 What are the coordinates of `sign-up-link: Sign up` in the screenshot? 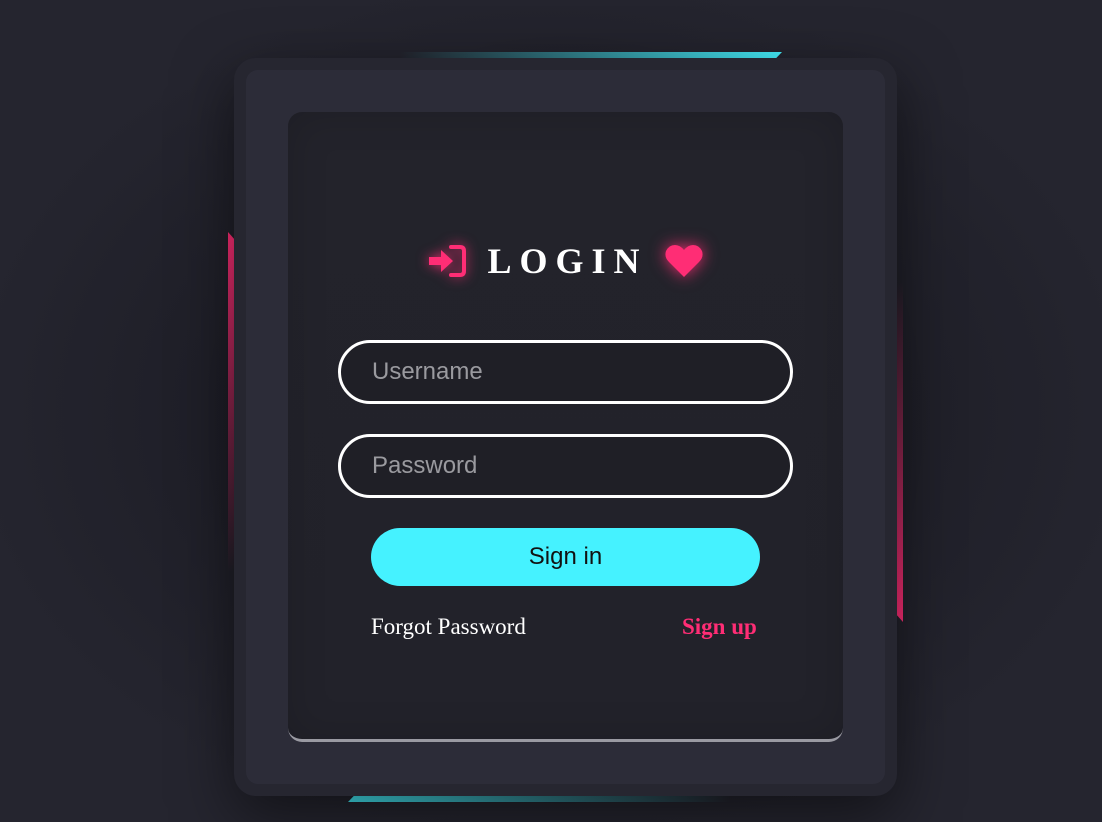 It's located at (719, 627).